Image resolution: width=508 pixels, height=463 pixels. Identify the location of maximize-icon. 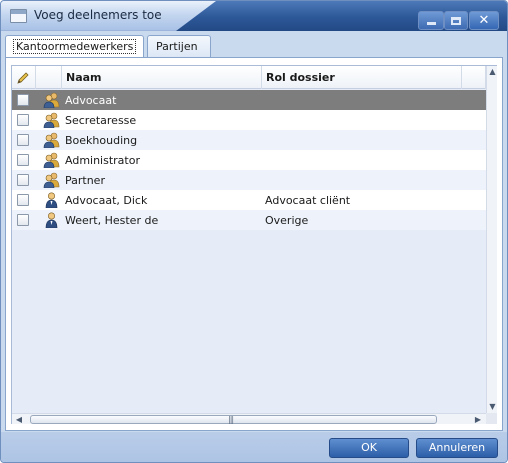
(456, 20).